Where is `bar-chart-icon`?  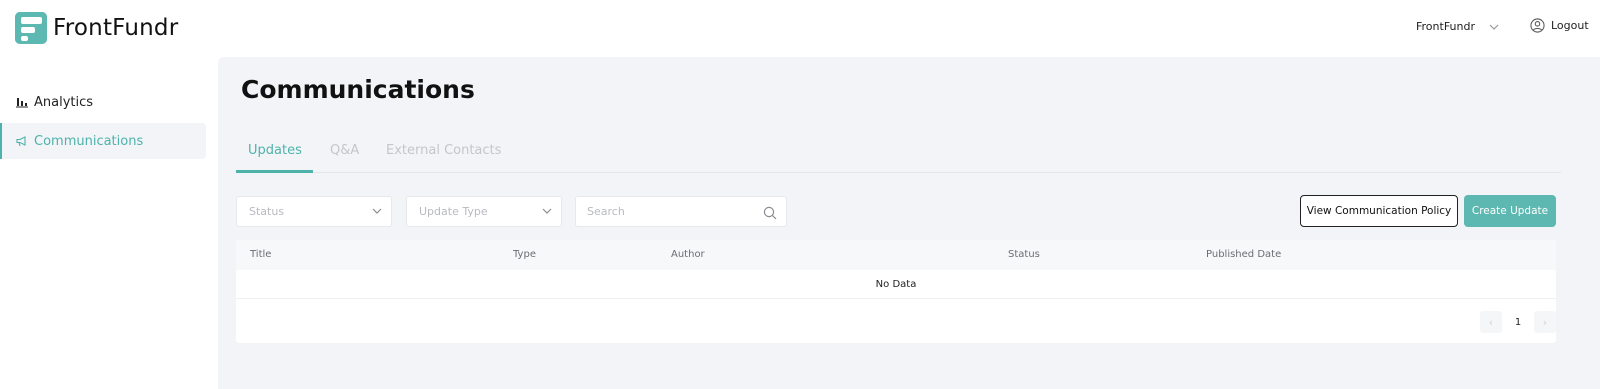
bar-chart-icon is located at coordinates (22, 102).